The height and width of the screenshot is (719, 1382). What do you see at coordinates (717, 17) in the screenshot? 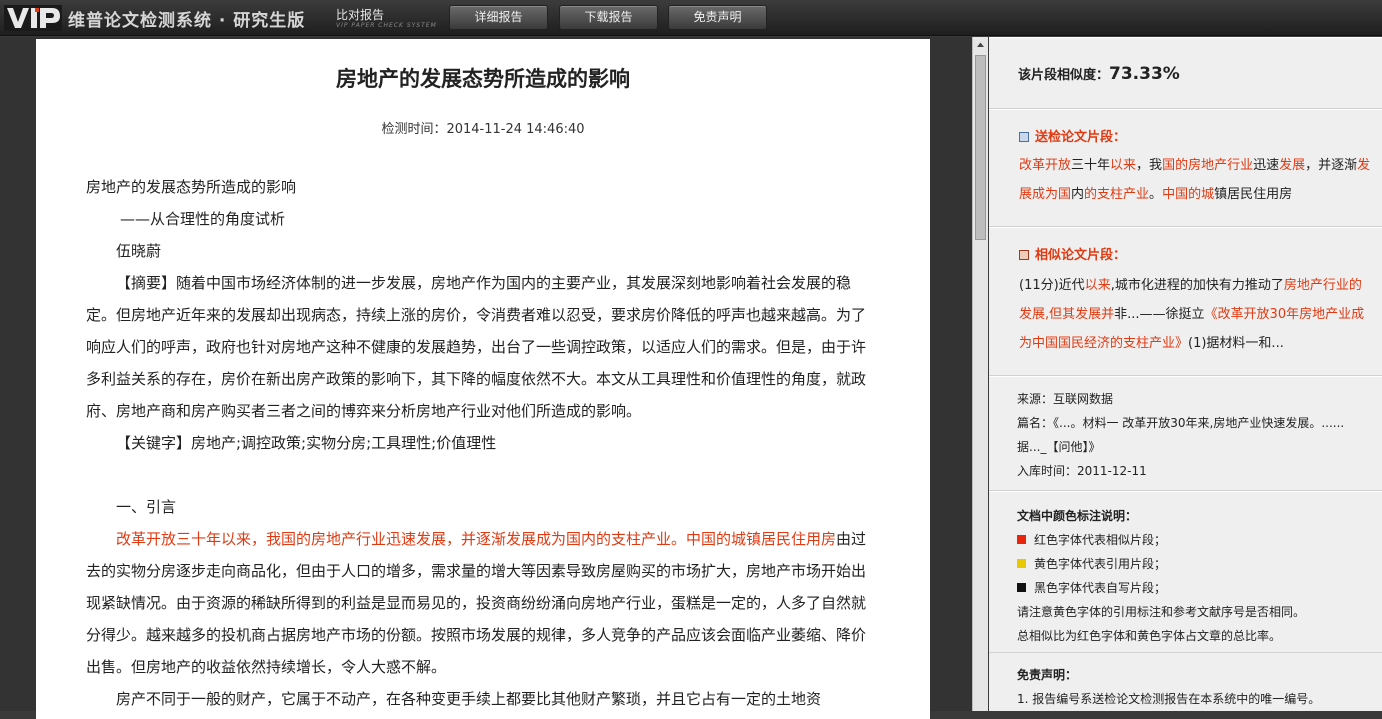
I see `disclaimer-button: 免责声明` at bounding box center [717, 17].